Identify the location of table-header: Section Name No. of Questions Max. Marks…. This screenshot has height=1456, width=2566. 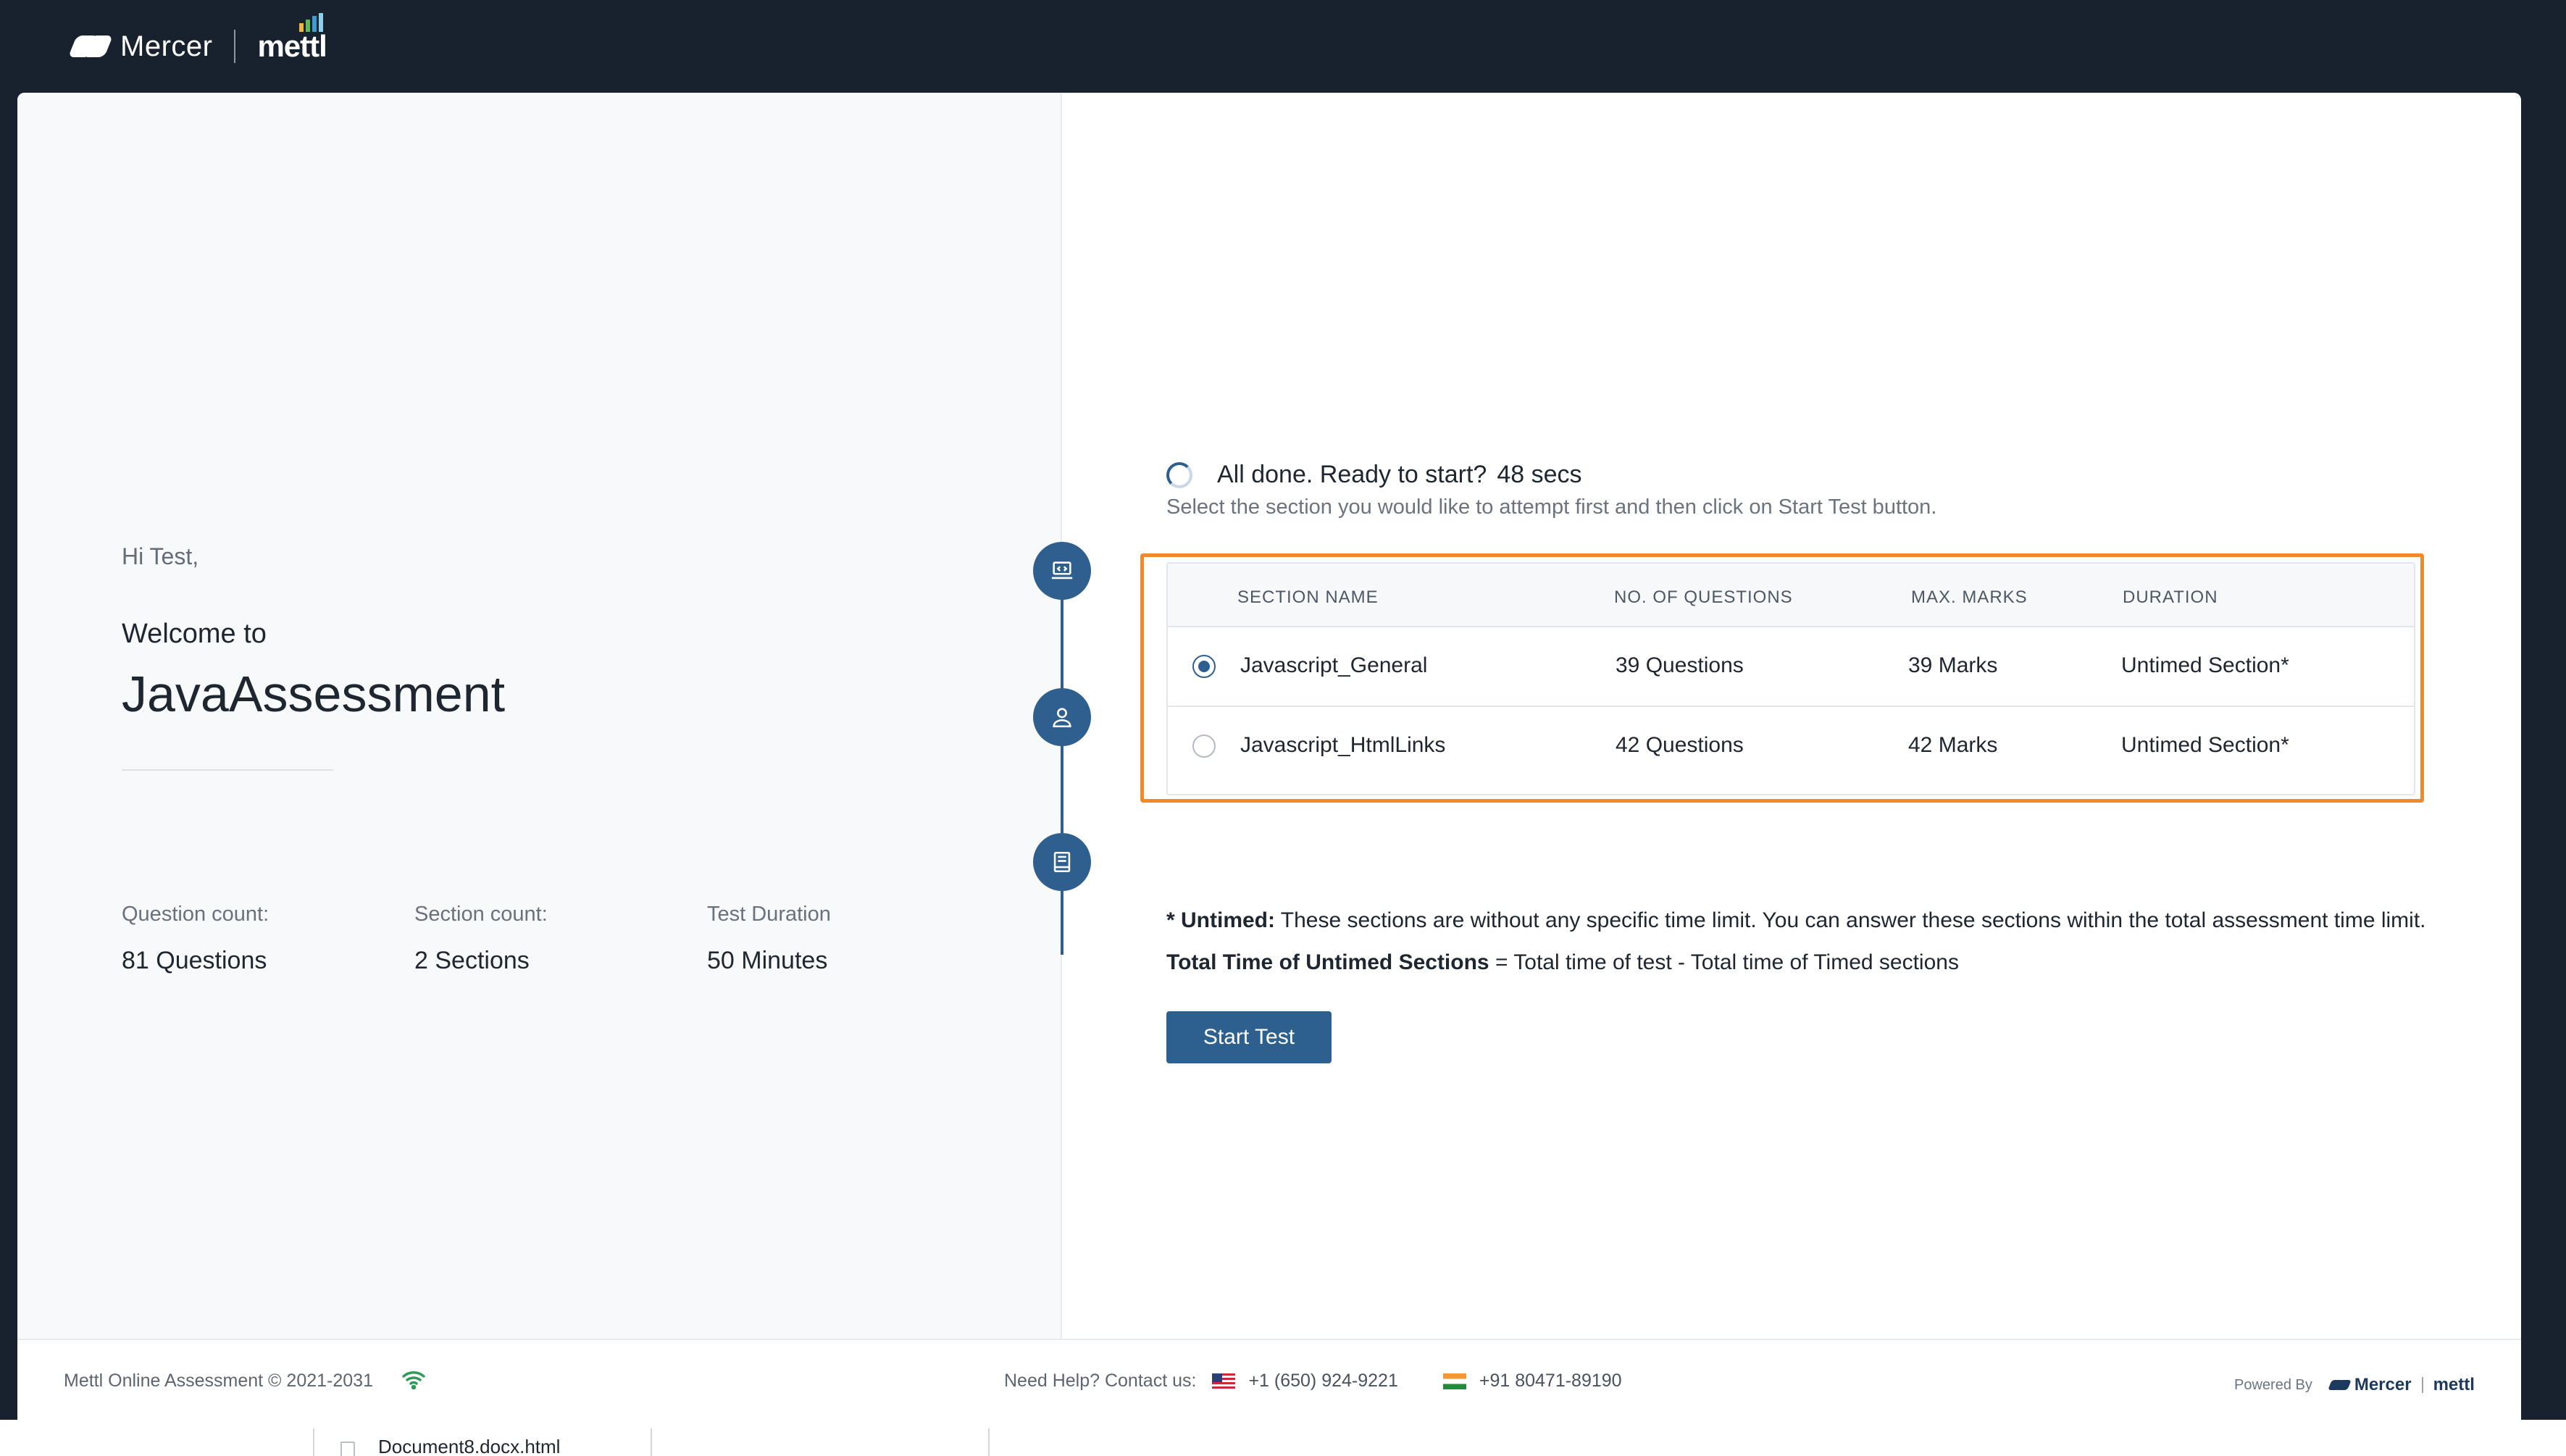
(1791, 595).